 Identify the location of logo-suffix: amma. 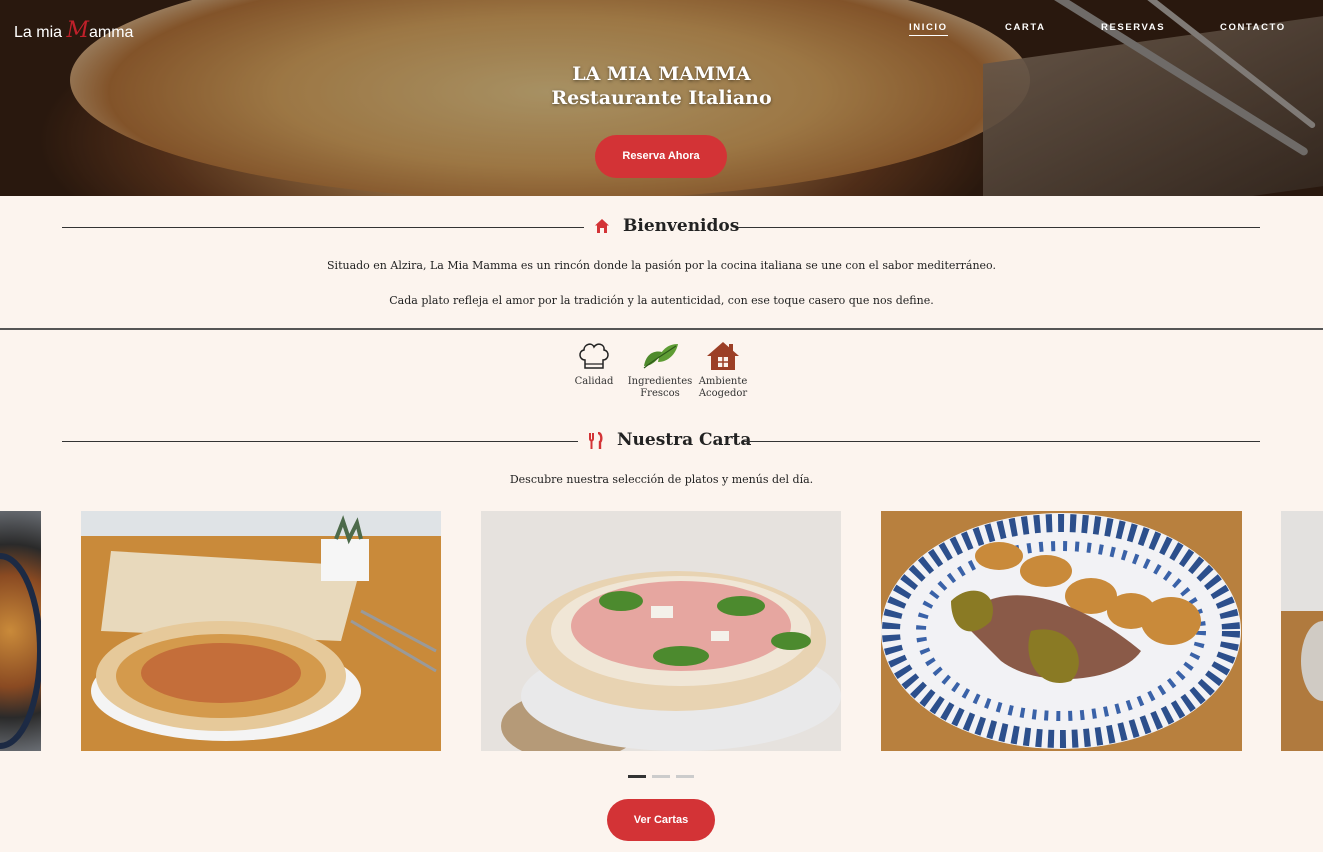
(111, 32).